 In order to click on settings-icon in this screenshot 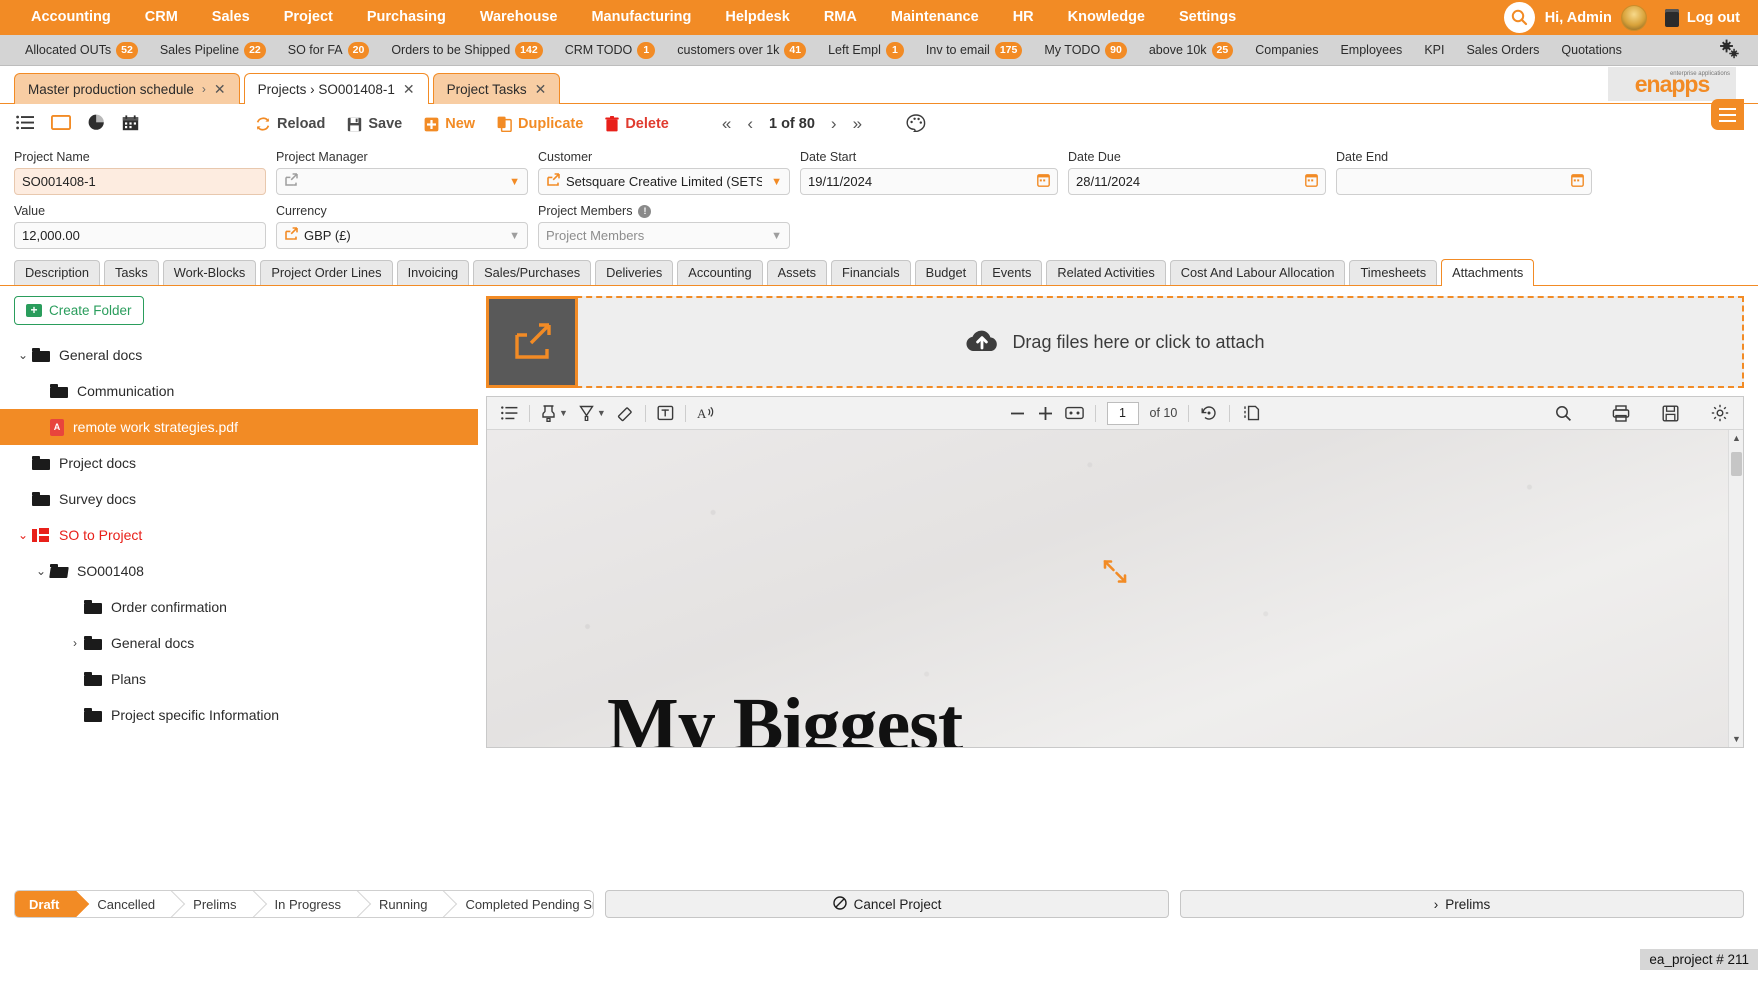, I will do `click(1720, 413)`.